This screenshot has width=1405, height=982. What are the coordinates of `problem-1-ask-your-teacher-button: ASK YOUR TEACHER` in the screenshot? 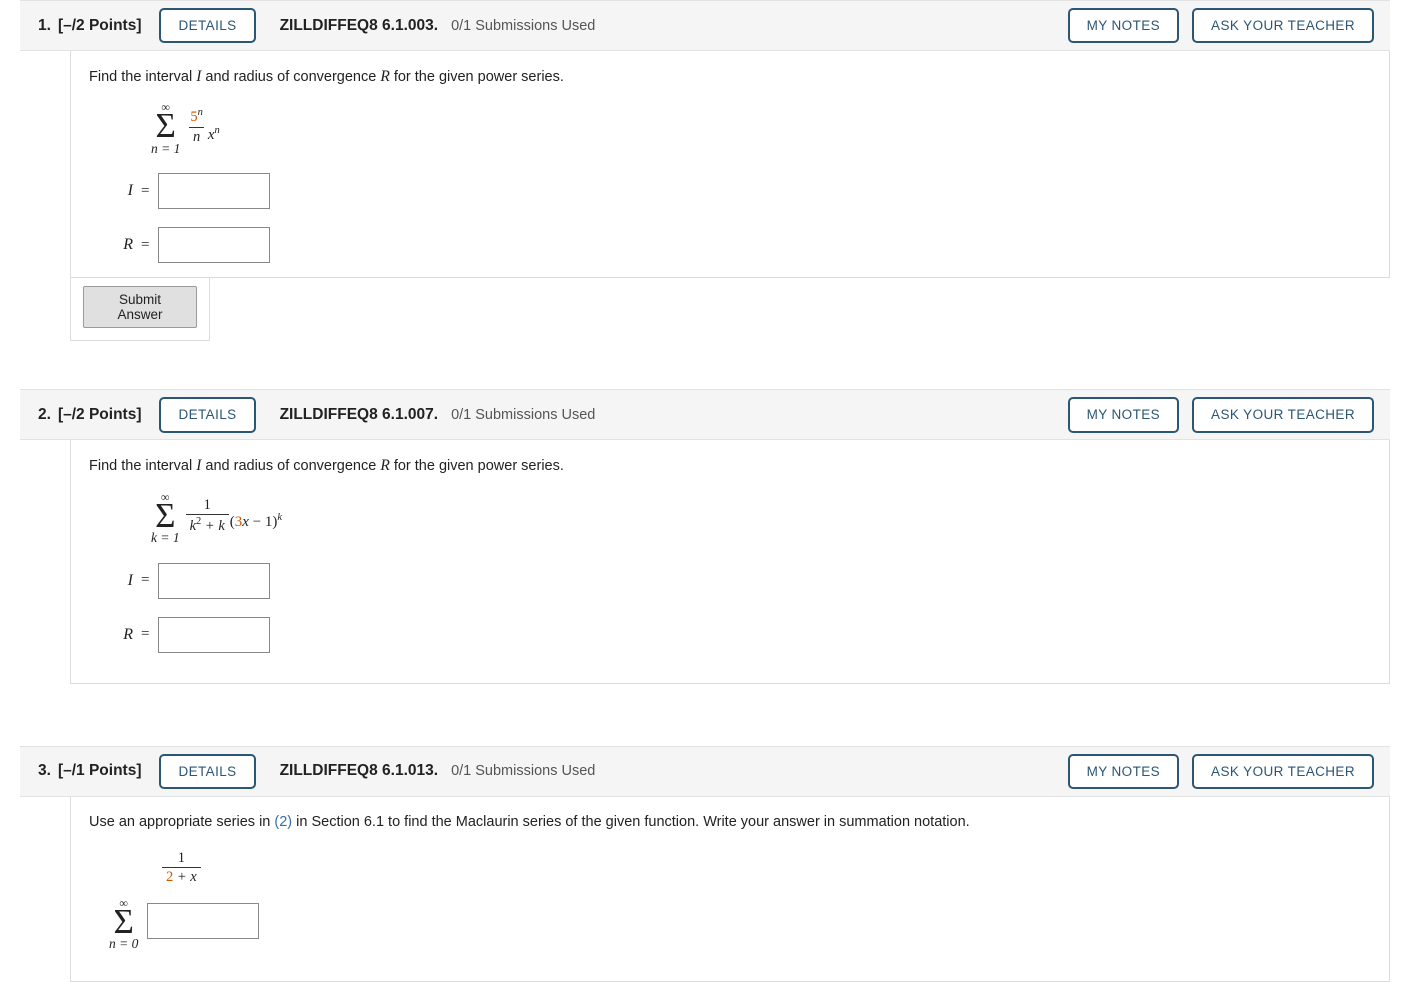 It's located at (1283, 25).